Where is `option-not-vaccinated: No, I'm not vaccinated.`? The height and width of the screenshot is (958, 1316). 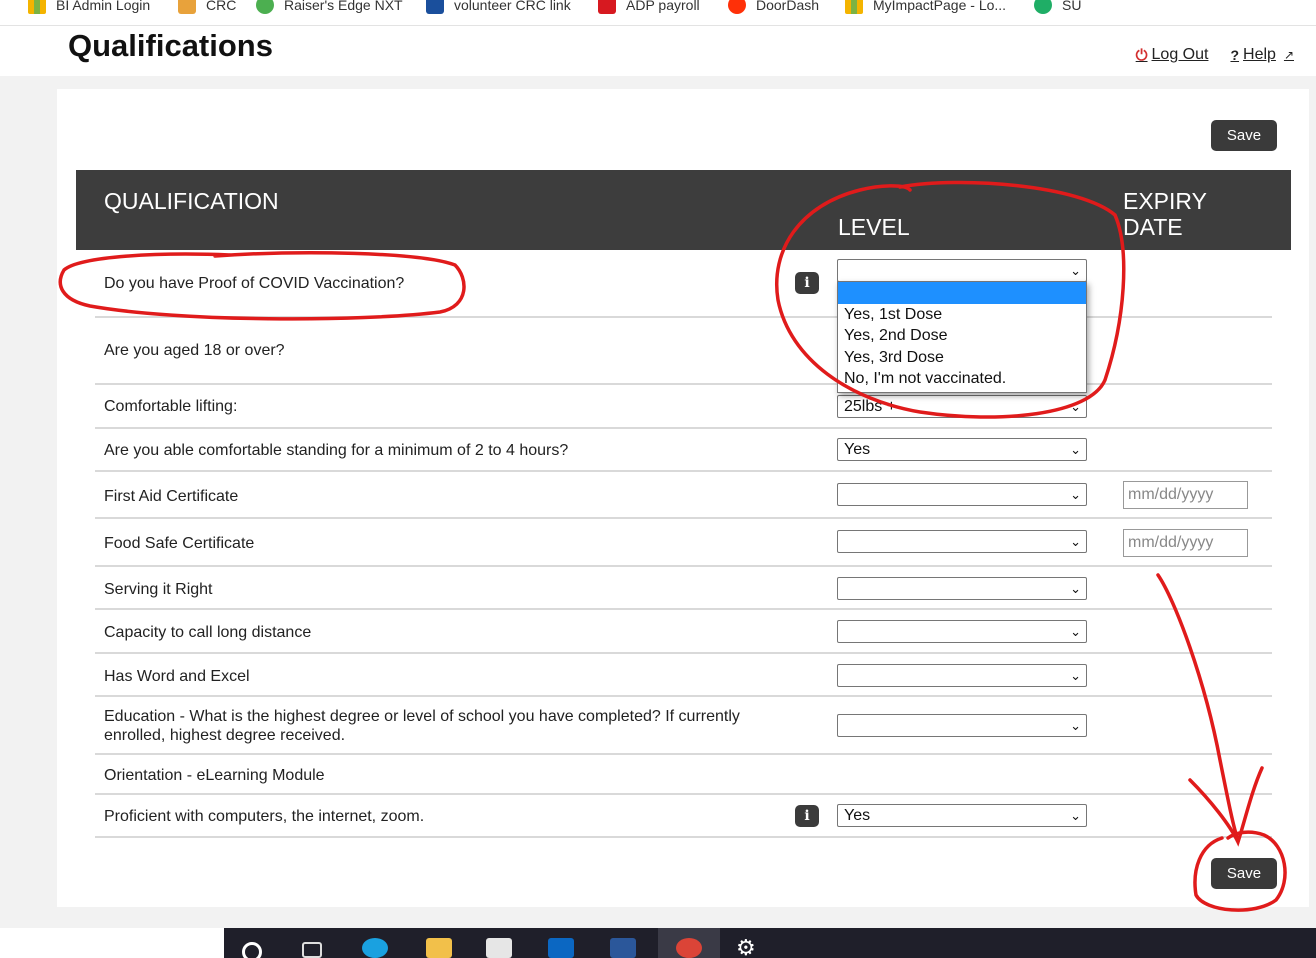 option-not-vaccinated: No, I'm not vaccinated. is located at coordinates (962, 379).